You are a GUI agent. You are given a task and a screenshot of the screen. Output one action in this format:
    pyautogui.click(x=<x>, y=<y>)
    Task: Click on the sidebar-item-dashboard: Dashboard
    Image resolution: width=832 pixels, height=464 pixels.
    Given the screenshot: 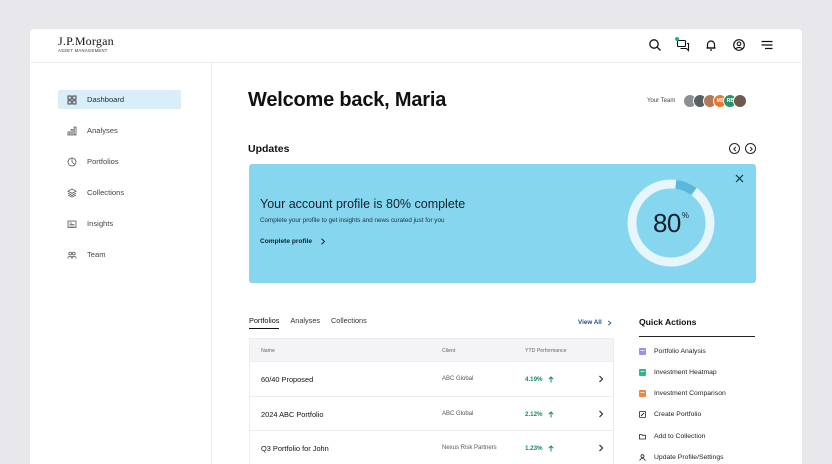 What is the action you would take?
    pyautogui.click(x=119, y=99)
    